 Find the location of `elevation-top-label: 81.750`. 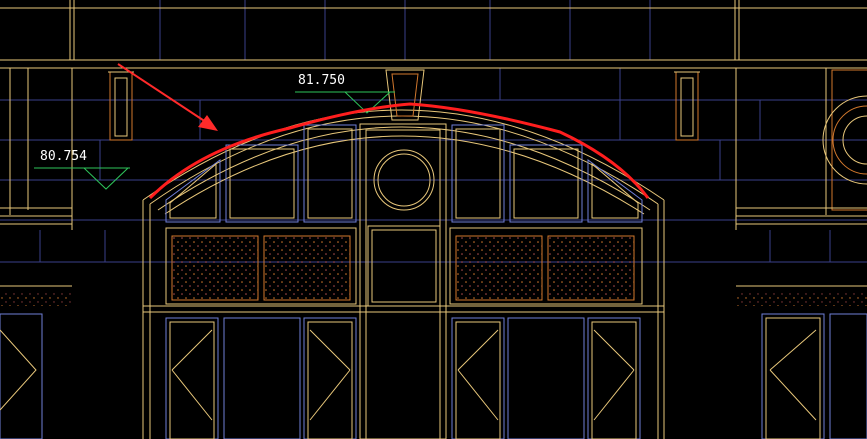

elevation-top-label: 81.750 is located at coordinates (321, 80).